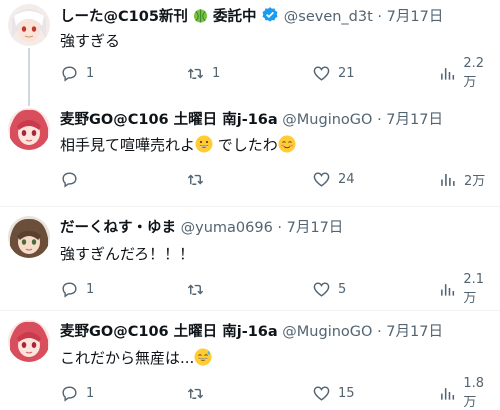  I want to click on tweet-text: 相手見て喧嘩売れよ でしたわ, so click(178, 145).